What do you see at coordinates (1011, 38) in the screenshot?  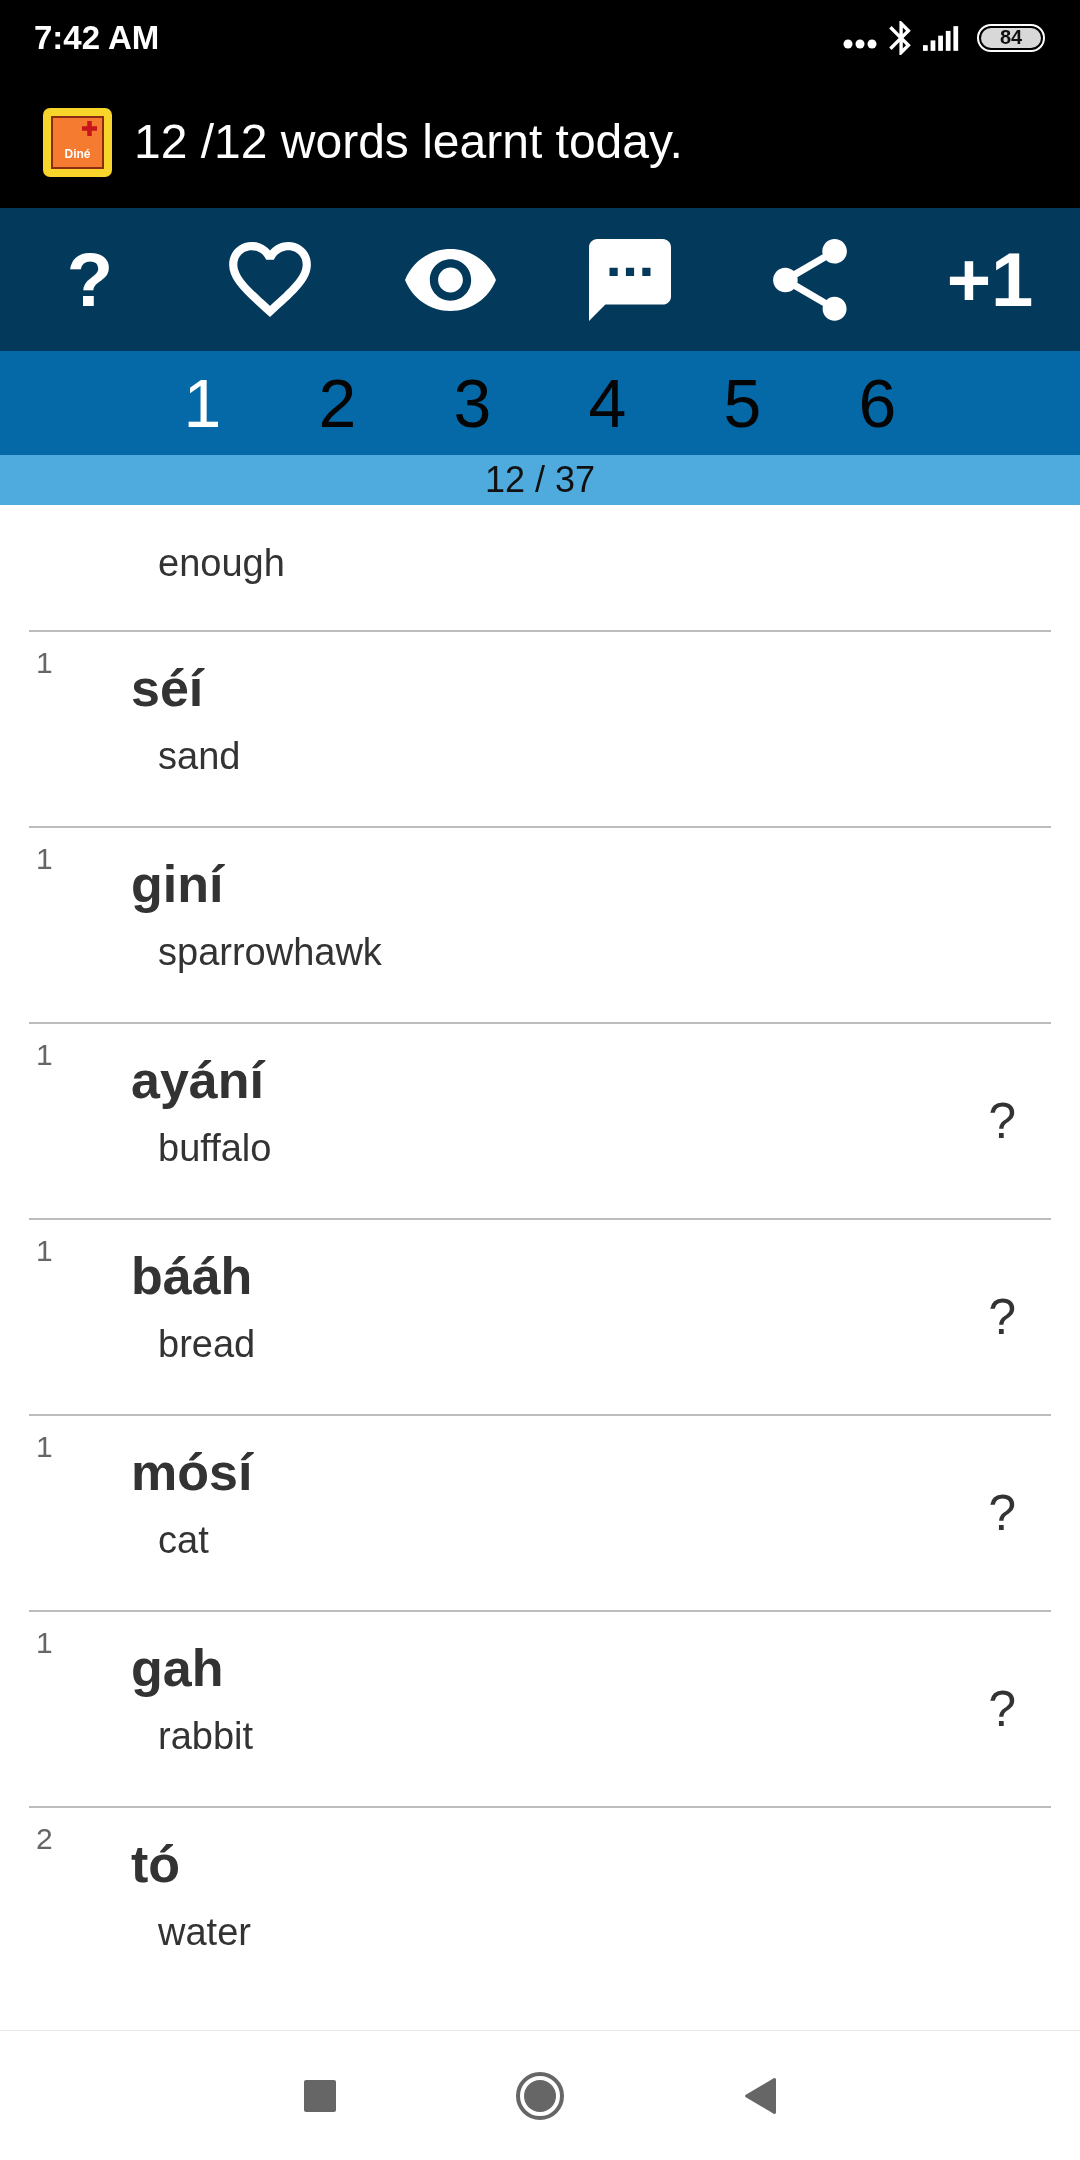 I see `battery-percentage: 84` at bounding box center [1011, 38].